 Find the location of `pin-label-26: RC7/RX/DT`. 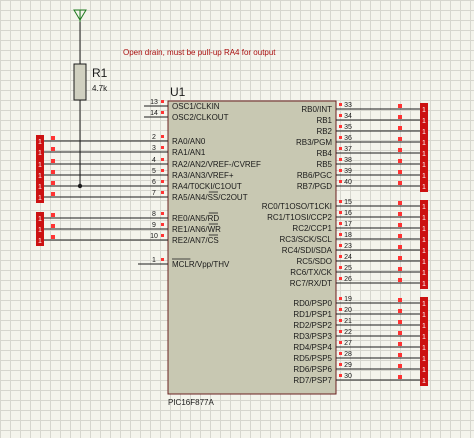

pin-label-26: RC7/RX/DT is located at coordinates (311, 283).